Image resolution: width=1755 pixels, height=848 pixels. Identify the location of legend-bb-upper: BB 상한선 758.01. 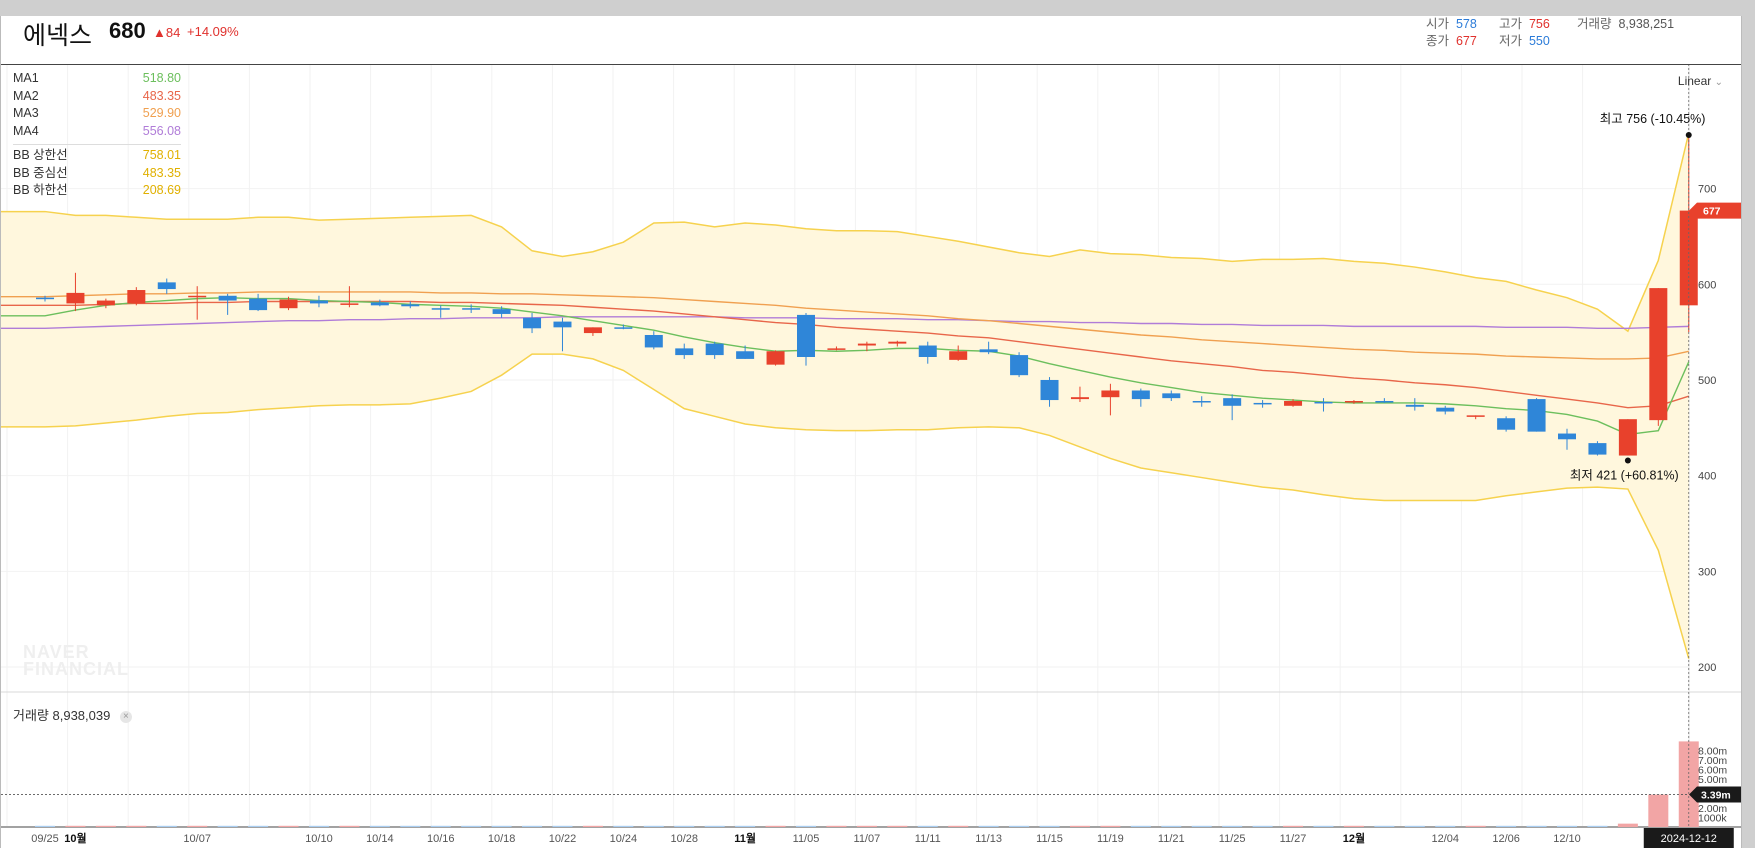
(97, 156).